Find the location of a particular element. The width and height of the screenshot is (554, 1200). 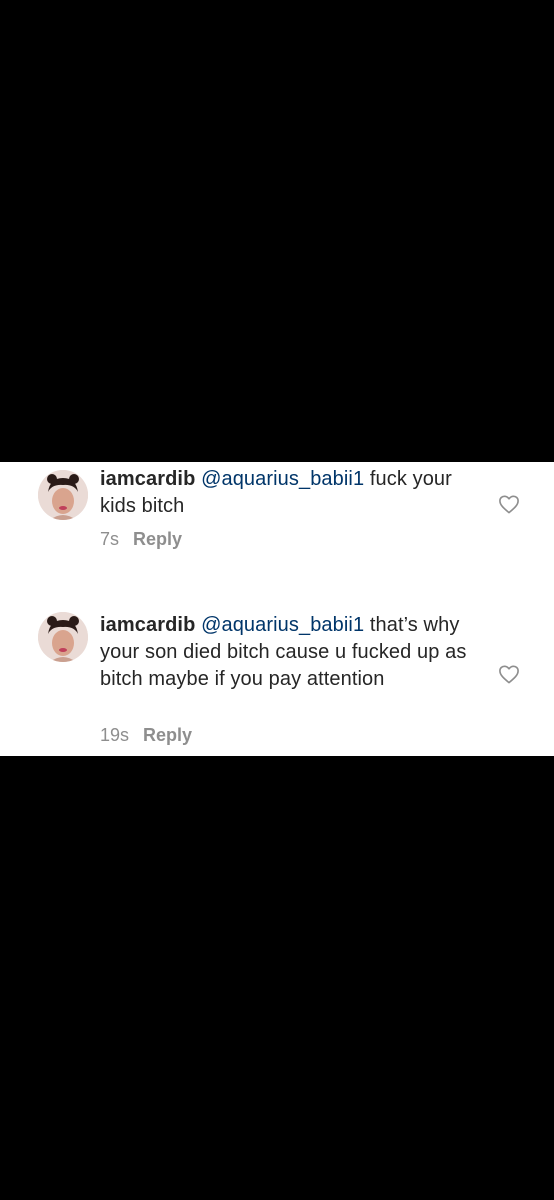

comment-meta: 7s Reply is located at coordinates (141, 539).